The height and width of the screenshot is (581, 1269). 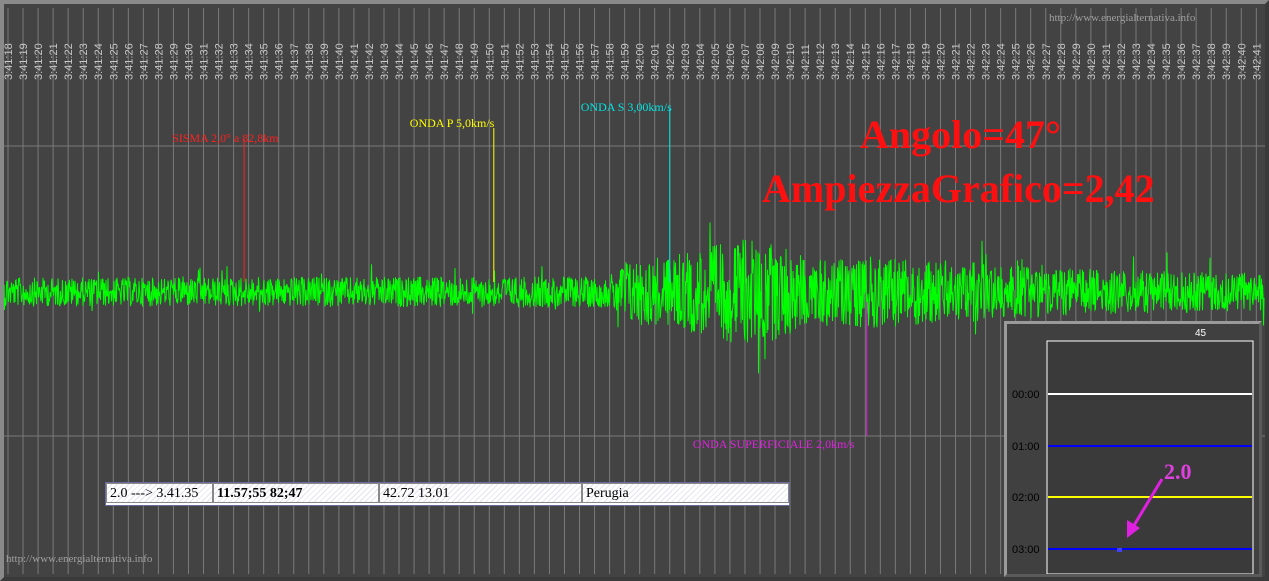 What do you see at coordinates (656, 61) in the screenshot?
I see `x-tick-label: 3:42:01` at bounding box center [656, 61].